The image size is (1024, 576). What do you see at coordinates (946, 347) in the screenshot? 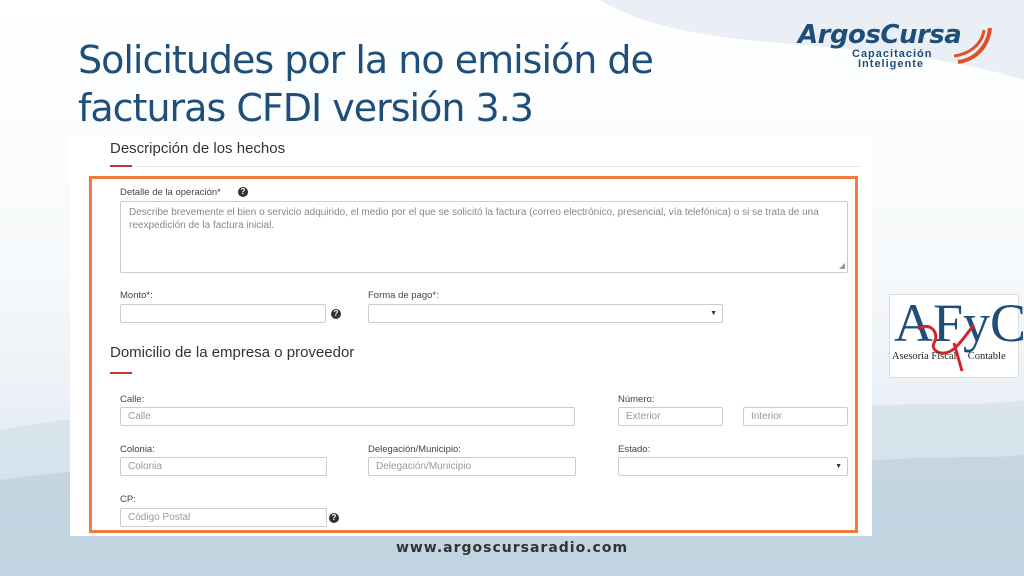
I see `afyc-ribbon-icon` at bounding box center [946, 347].